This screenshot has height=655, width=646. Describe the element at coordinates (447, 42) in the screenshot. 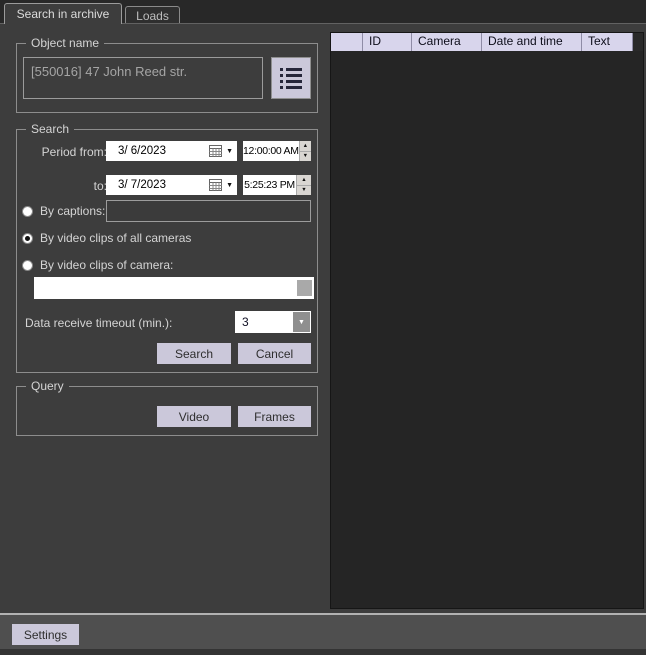

I see `column-header-camera: Camera` at that location.